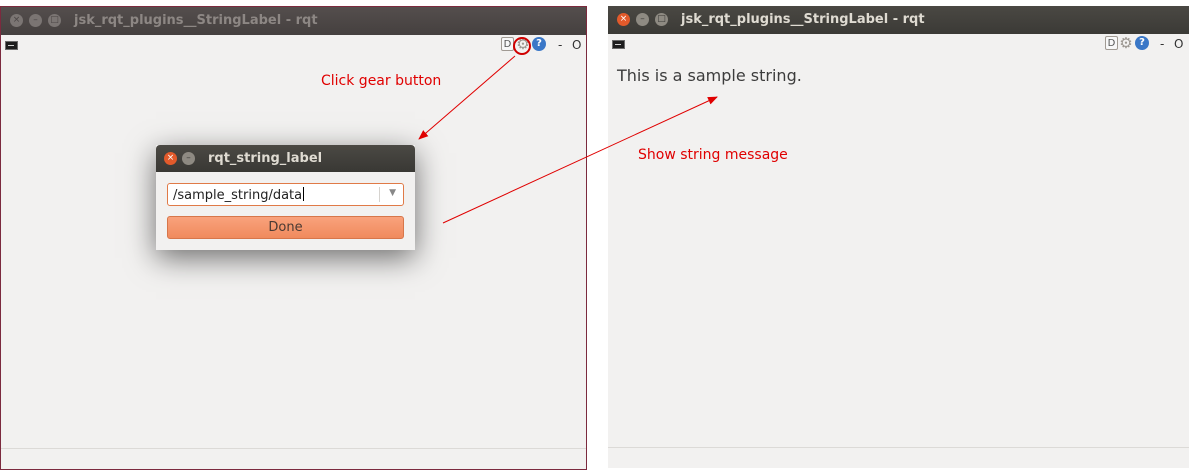  Describe the element at coordinates (1126, 43) in the screenshot. I see `gear-icon: ⚙` at that location.